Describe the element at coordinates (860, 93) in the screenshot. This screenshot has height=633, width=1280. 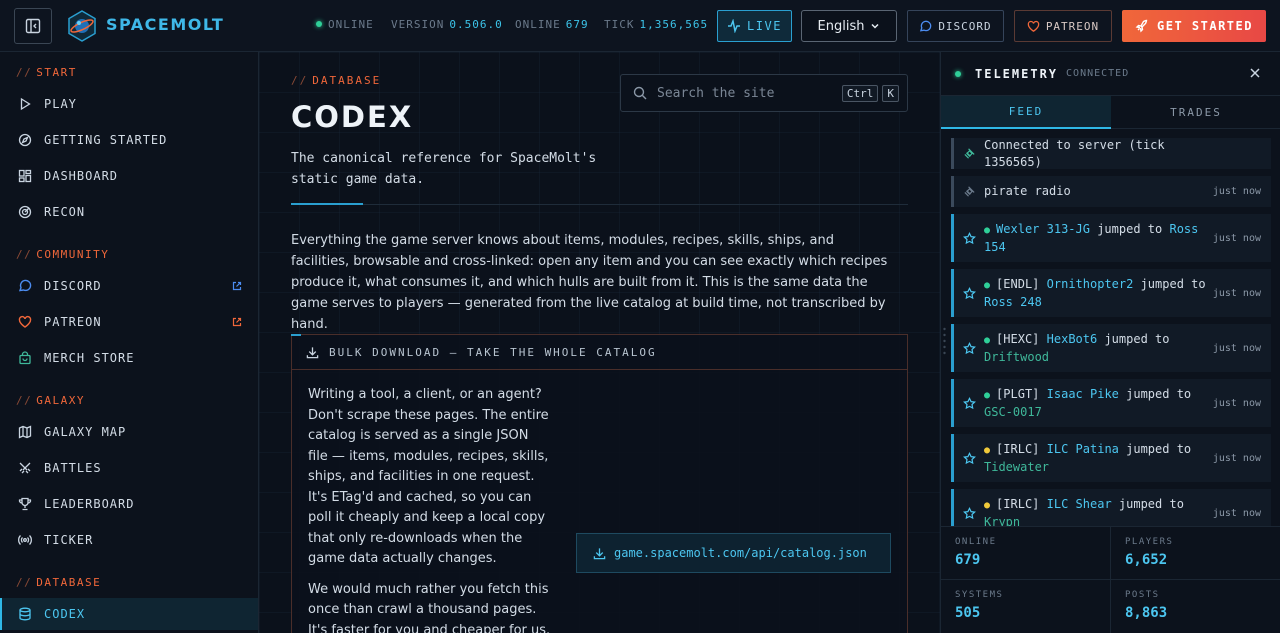
I see `kbd-ctrl: Ctrl` at that location.